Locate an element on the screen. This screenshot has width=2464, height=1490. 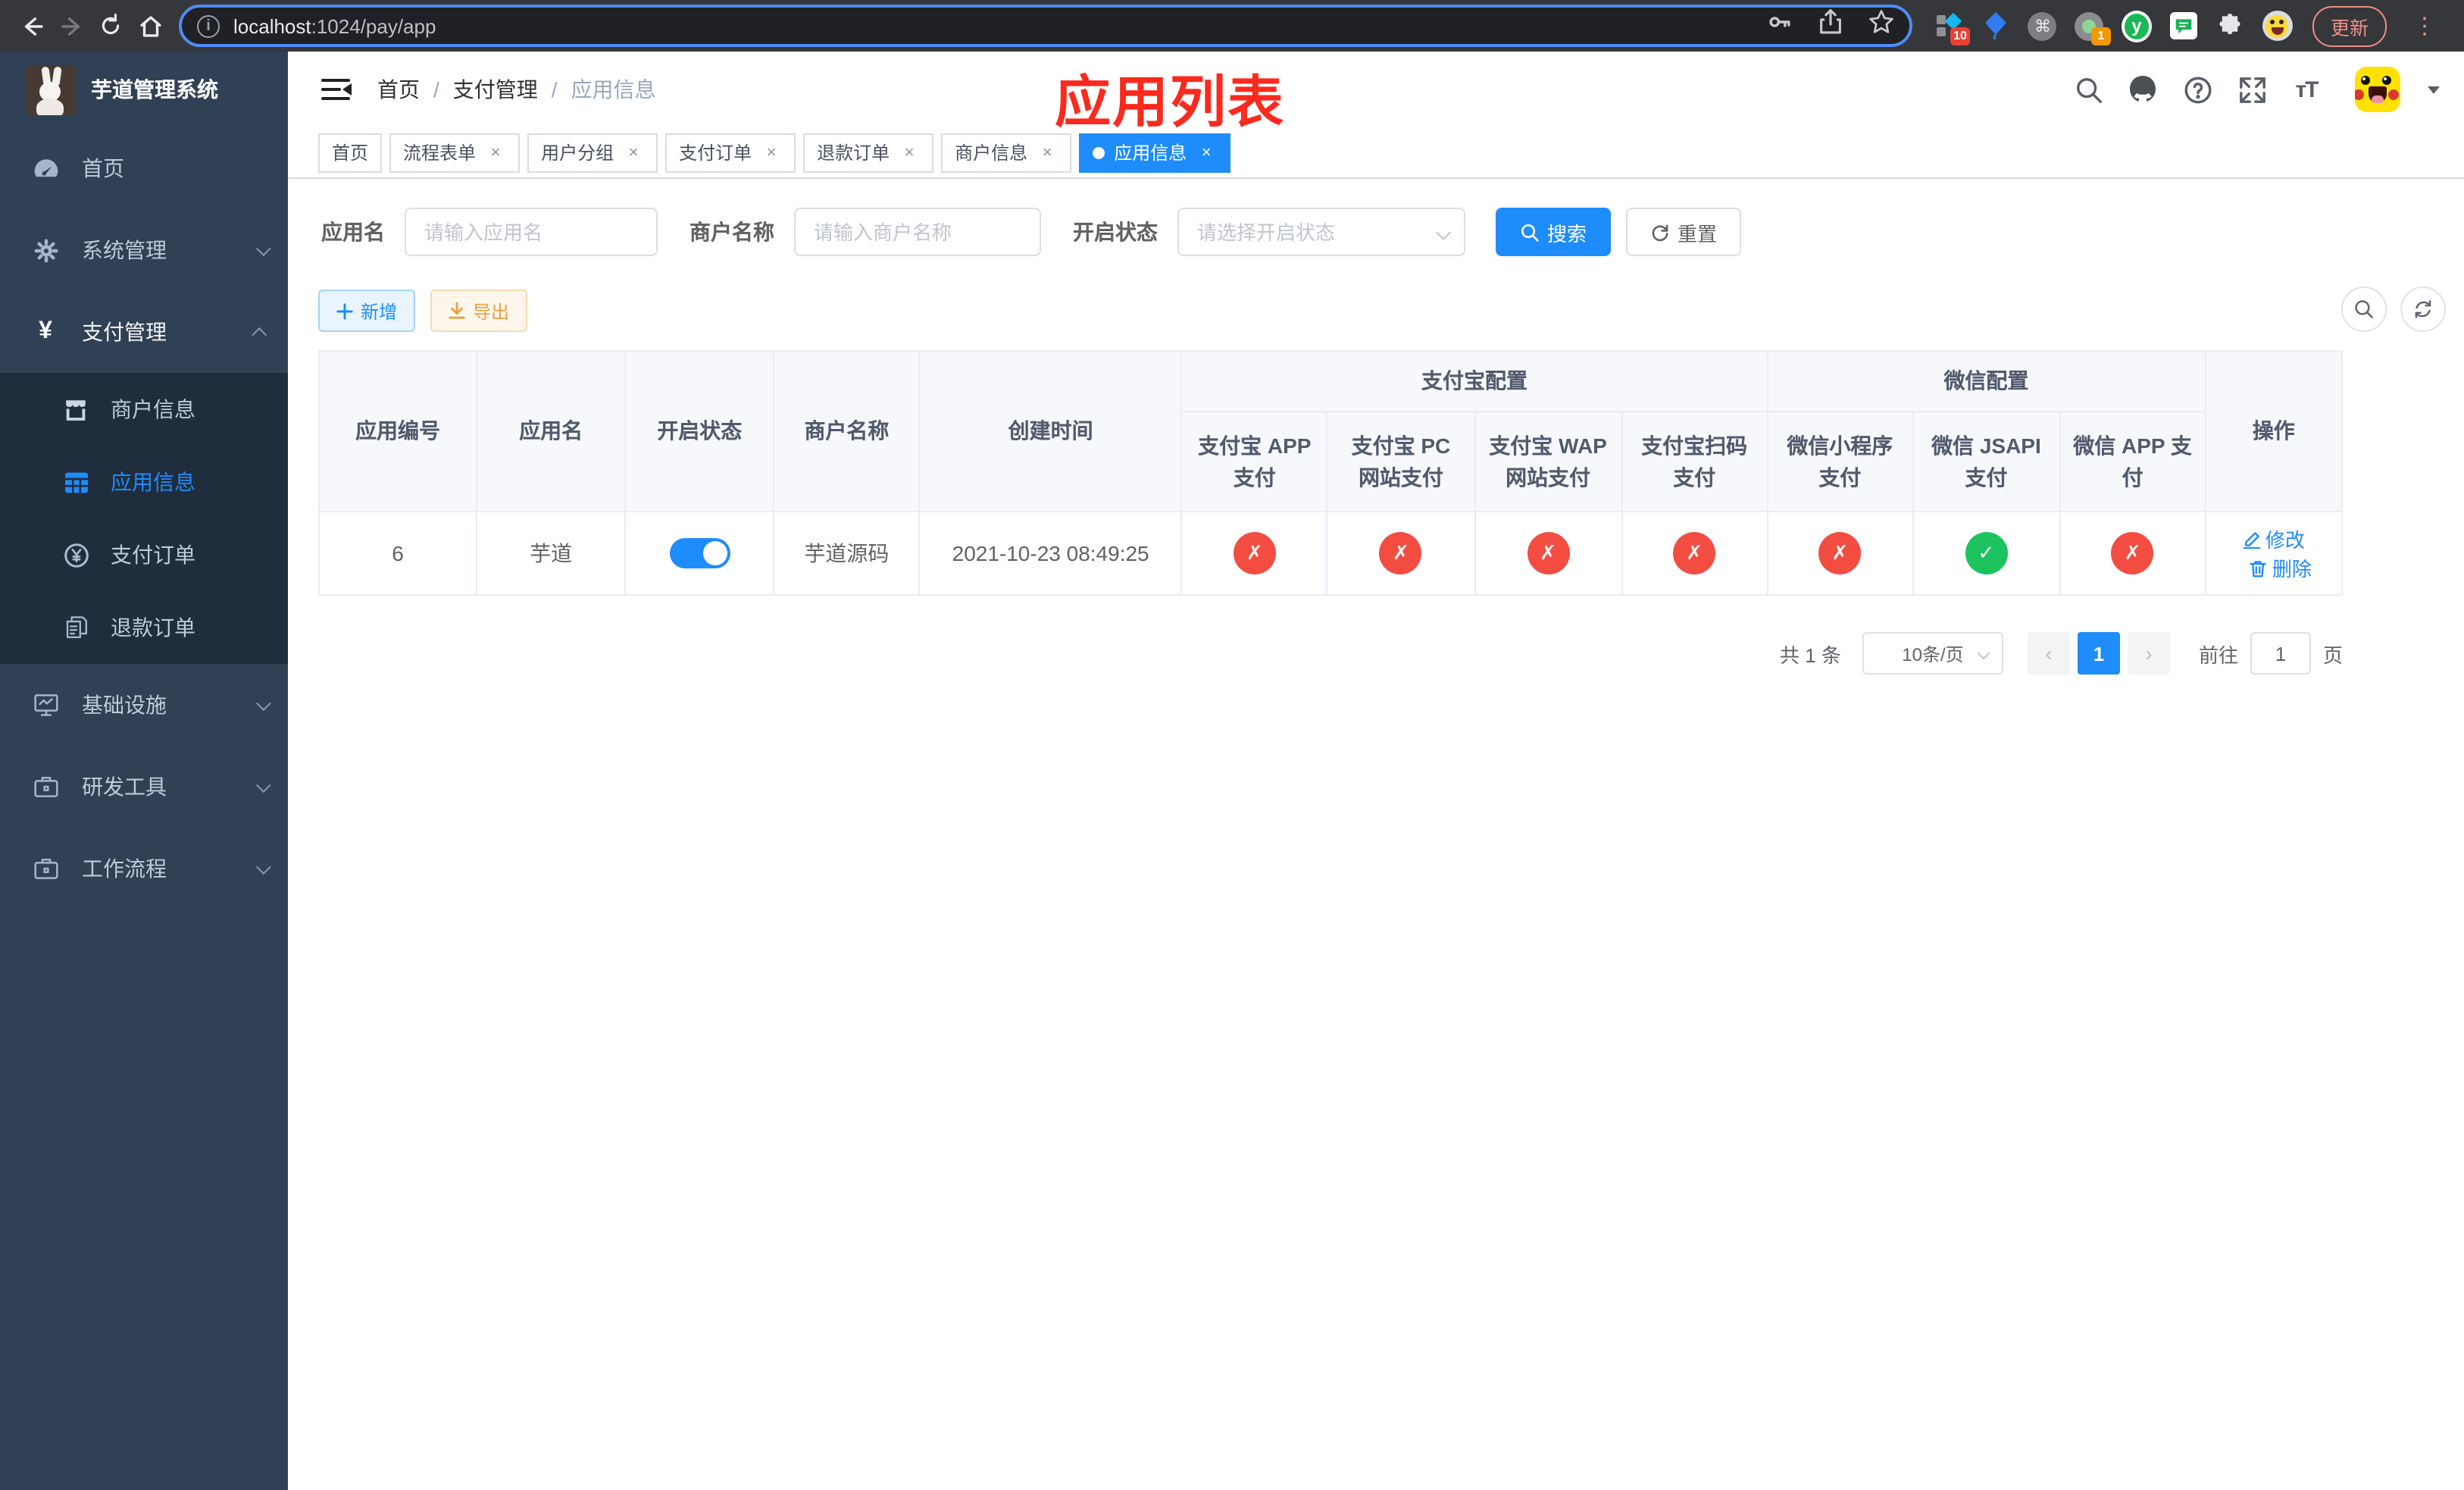
extension-chat-icon is located at coordinates (2184, 26).